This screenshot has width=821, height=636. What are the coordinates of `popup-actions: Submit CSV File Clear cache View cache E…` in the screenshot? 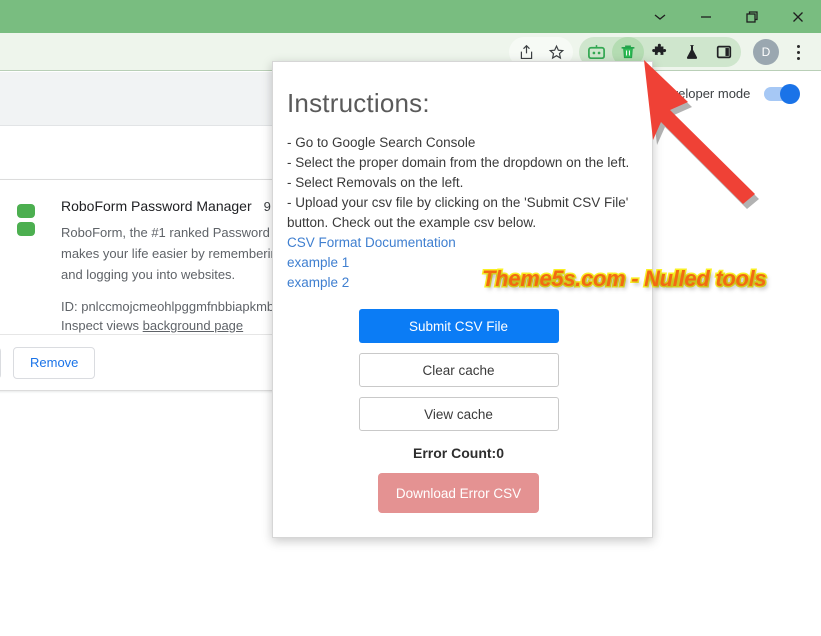 It's located at (458, 411).